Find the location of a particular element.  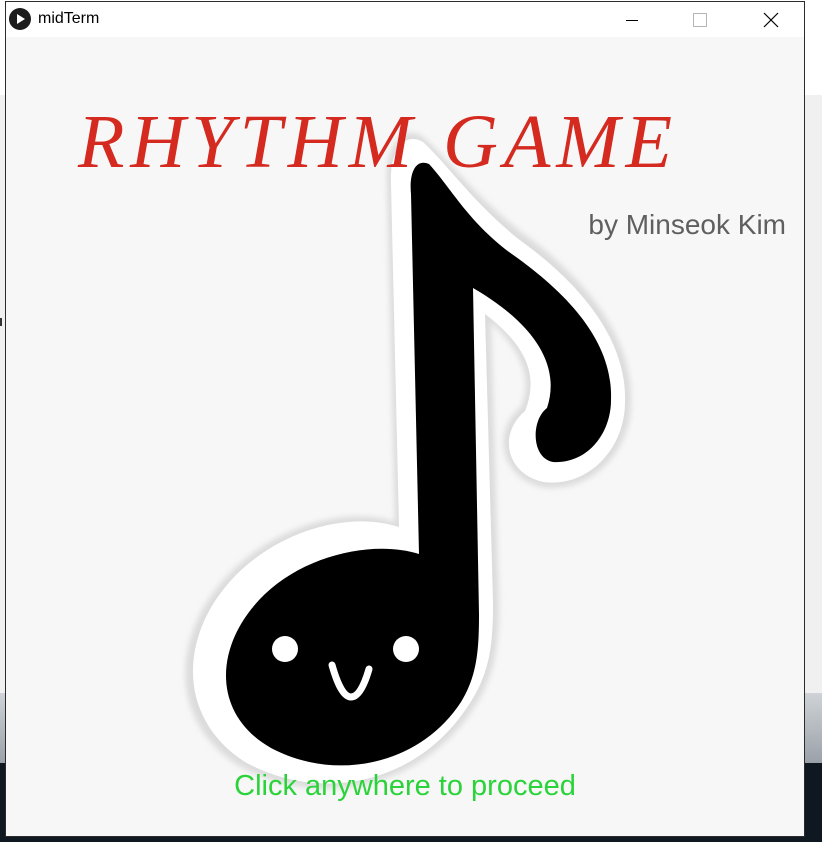

close-icon is located at coordinates (771, 19).